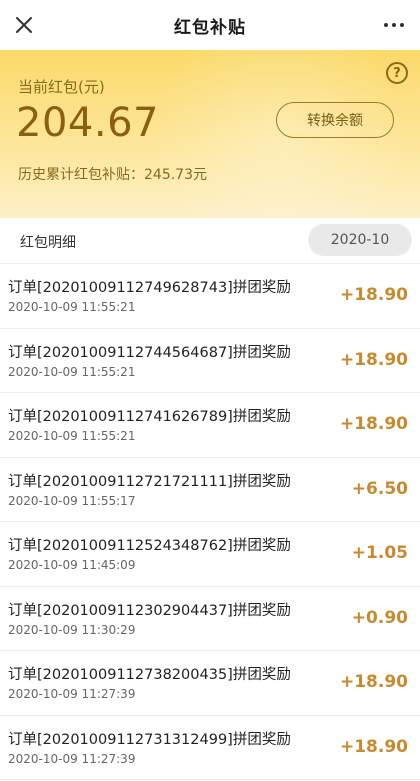 The width and height of the screenshot is (420, 781). Describe the element at coordinates (112, 175) in the screenshot. I see `historical-total-text: 历史累计红包补贴：245.73元` at that location.